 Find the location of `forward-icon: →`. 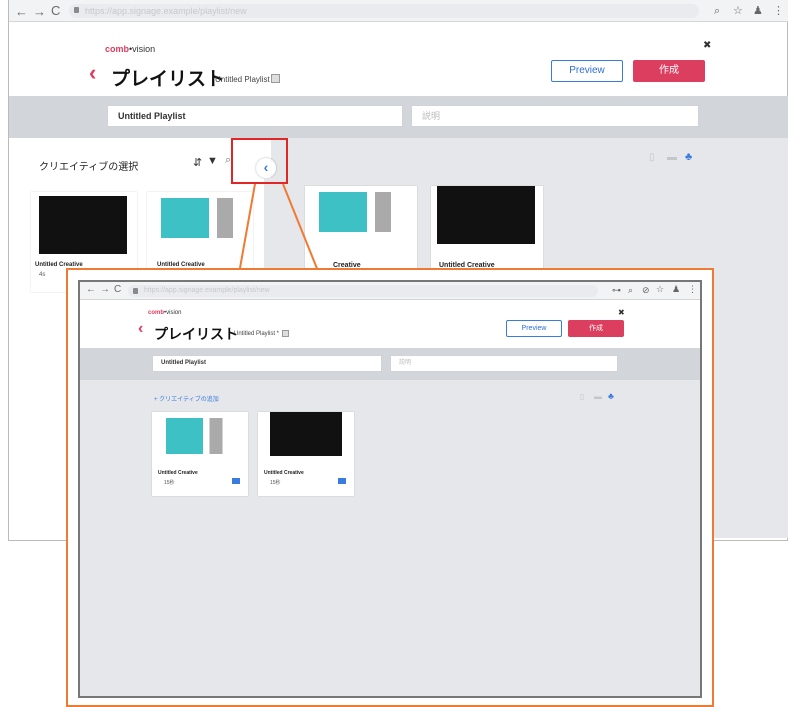

forward-icon: → is located at coordinates (105, 290).